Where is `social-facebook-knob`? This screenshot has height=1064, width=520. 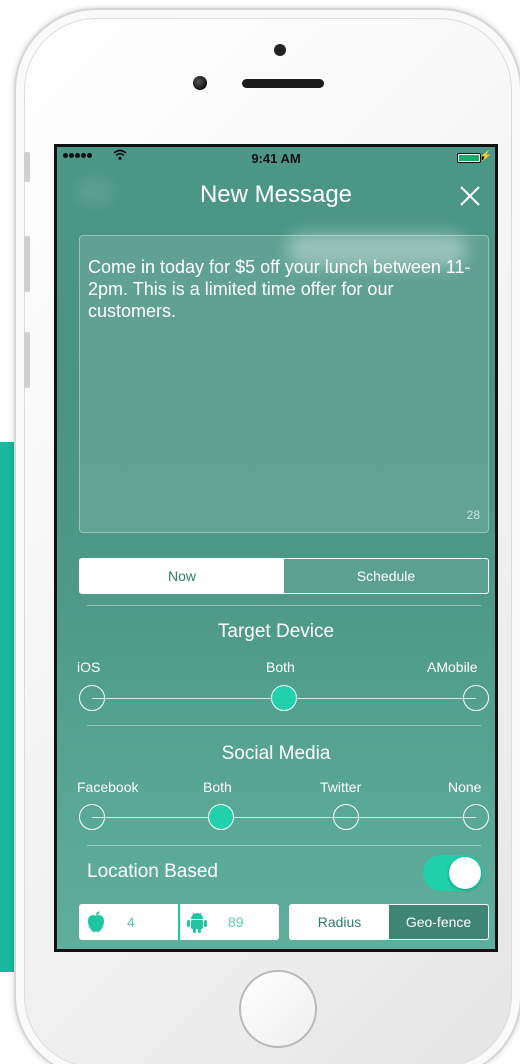 social-facebook-knob is located at coordinates (92, 817).